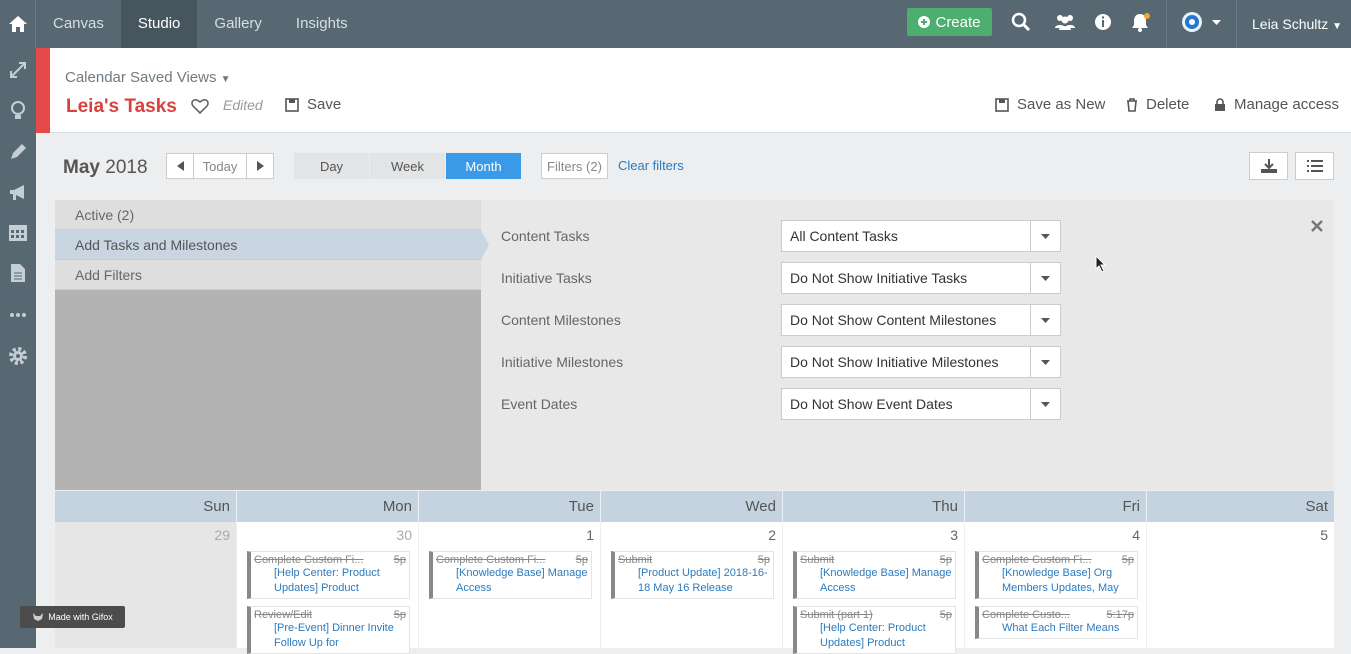  I want to click on day-number: 2, so click(772, 535).